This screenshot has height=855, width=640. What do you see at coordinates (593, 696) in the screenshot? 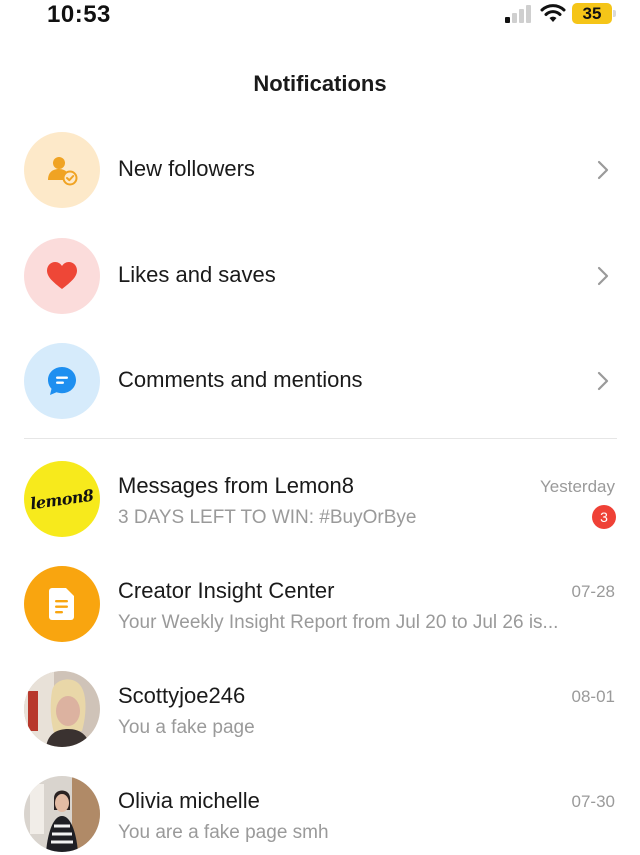
I see `message-date: 08-01` at bounding box center [593, 696].